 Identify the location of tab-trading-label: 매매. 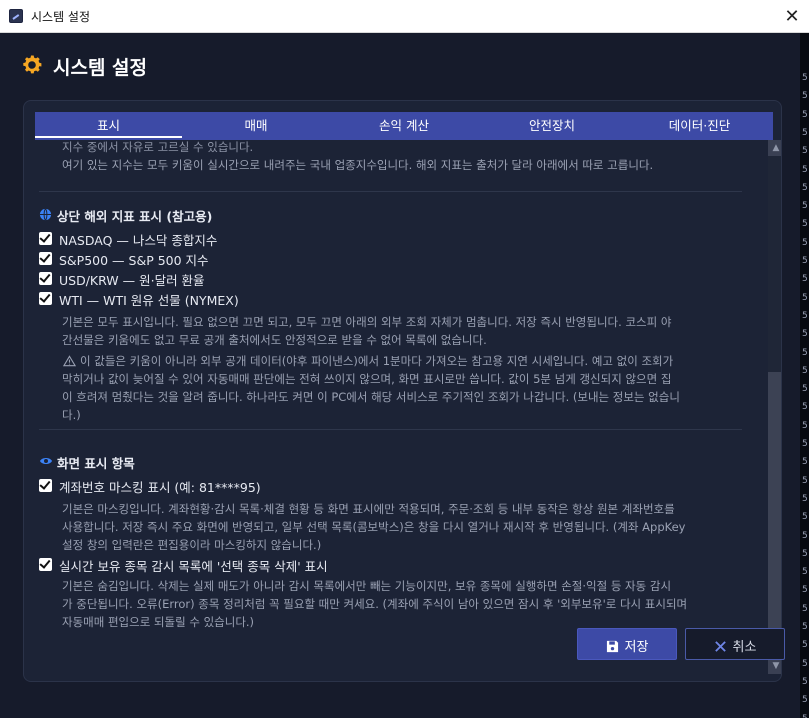
(256, 125).